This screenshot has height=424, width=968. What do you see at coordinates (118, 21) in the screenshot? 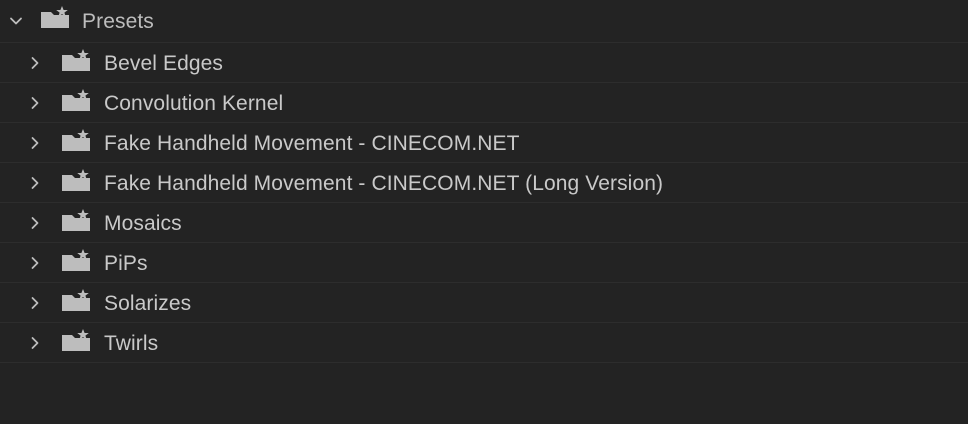
I see `tree-label-presets: Presets` at bounding box center [118, 21].